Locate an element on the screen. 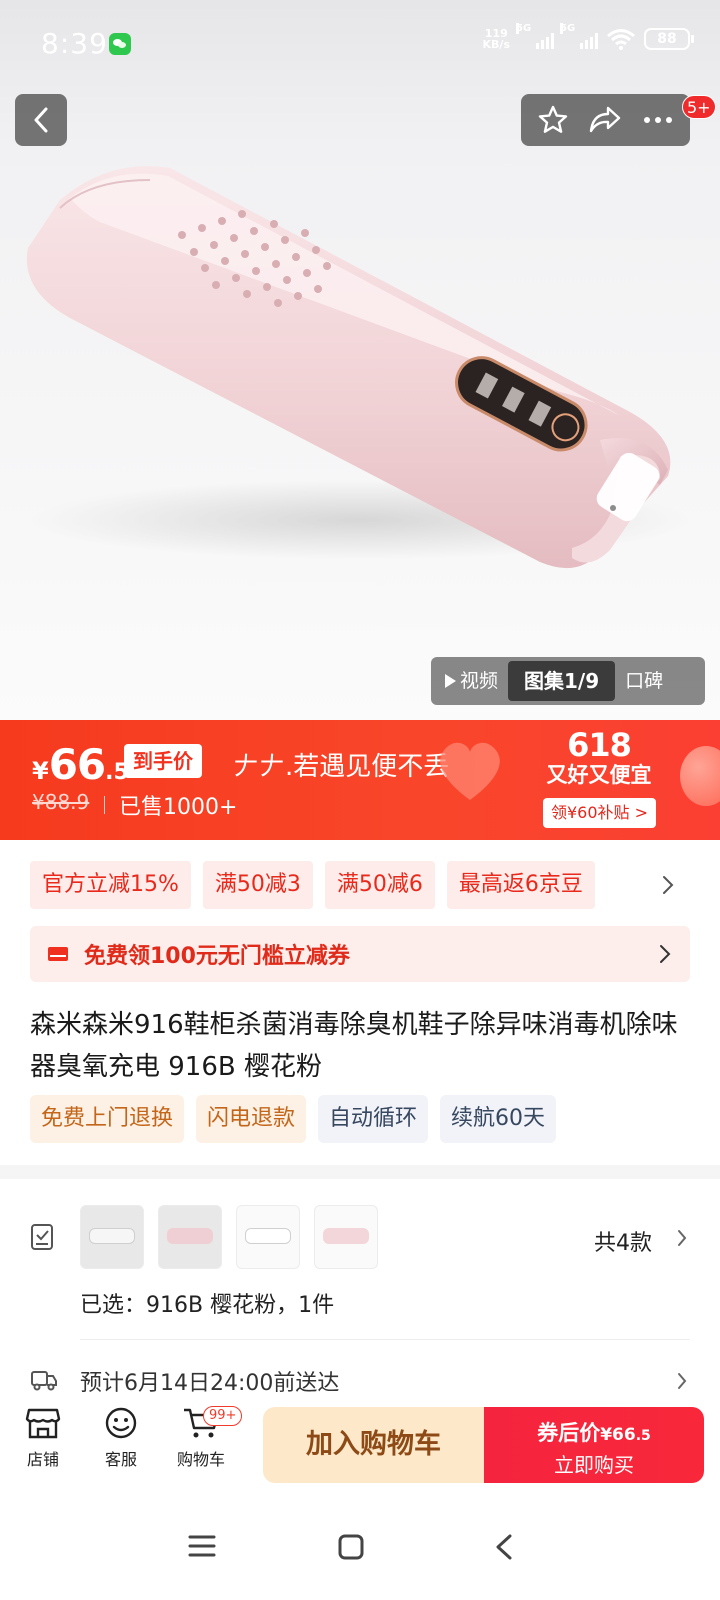 This screenshot has height=1600, width=720. network-speed: 119 KB/s is located at coordinates (496, 39).